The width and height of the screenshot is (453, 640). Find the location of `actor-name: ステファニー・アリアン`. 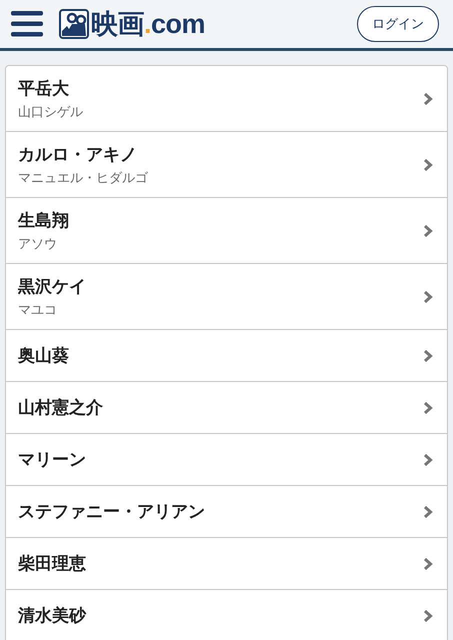

actor-name: ステファニー・アリアン is located at coordinates (112, 512).